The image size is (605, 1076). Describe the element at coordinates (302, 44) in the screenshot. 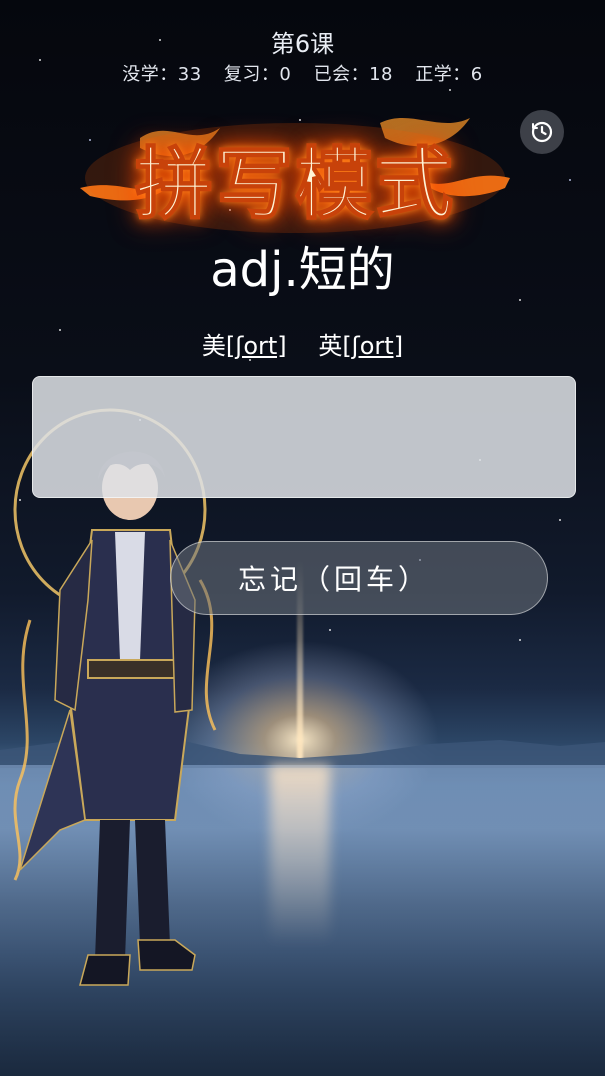

I see `lesson-title: 第6课` at that location.